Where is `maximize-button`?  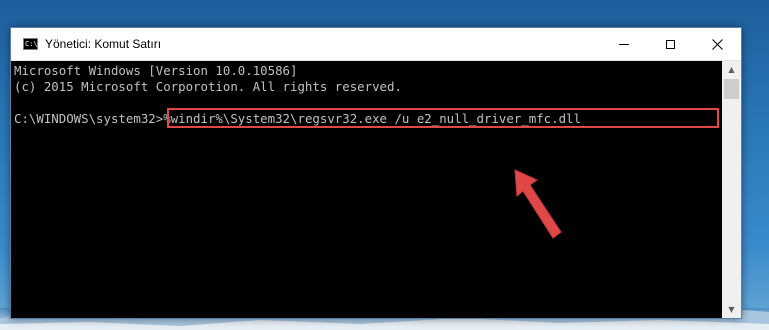 maximize-button is located at coordinates (670, 44).